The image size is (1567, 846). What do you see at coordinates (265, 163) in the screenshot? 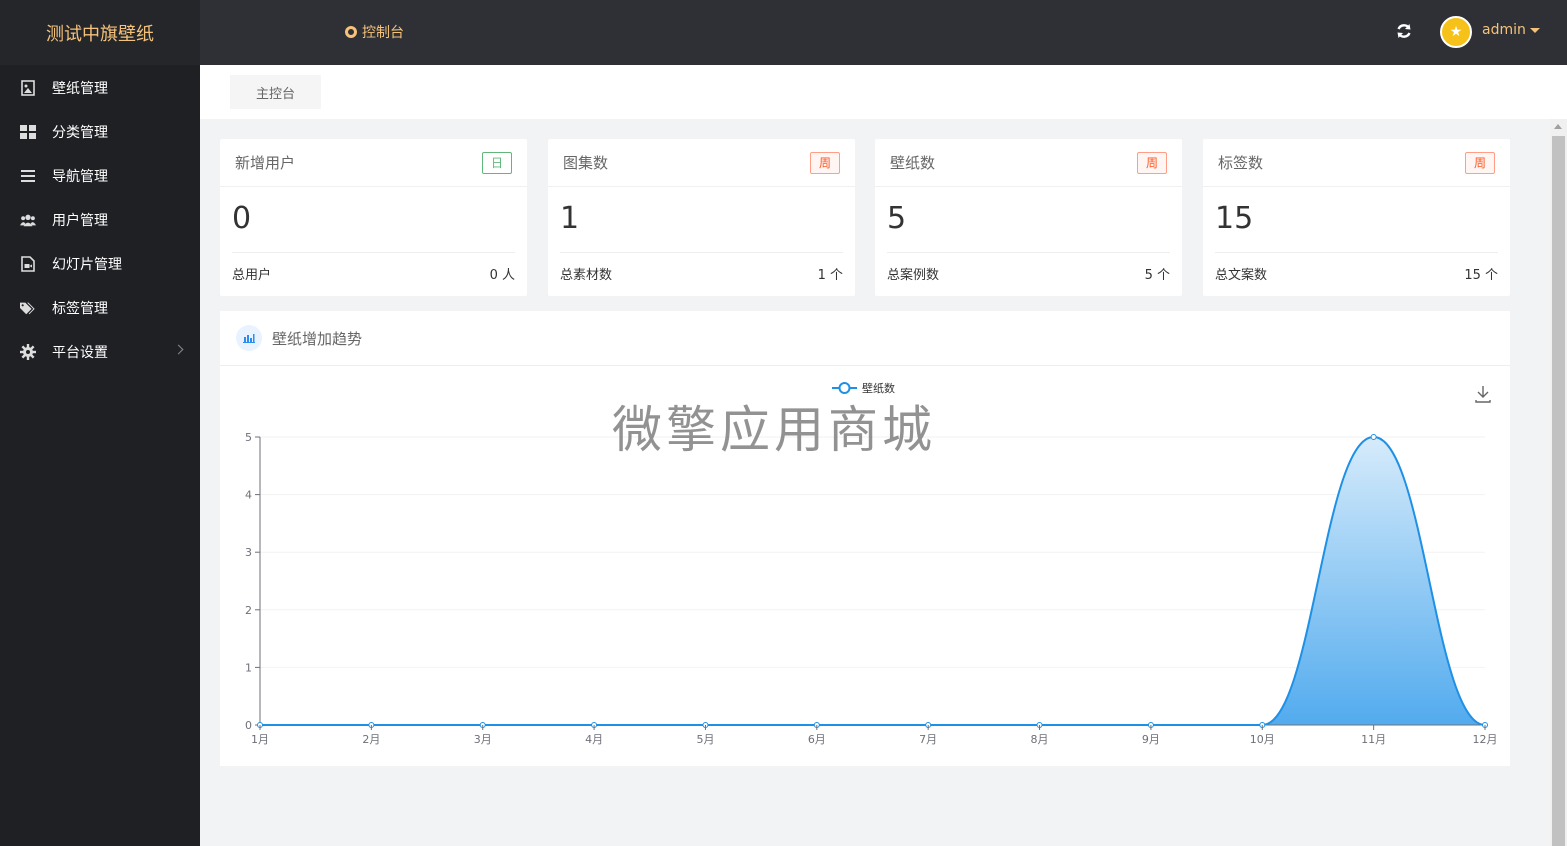
I see `stat-card-title: 新增用户` at bounding box center [265, 163].